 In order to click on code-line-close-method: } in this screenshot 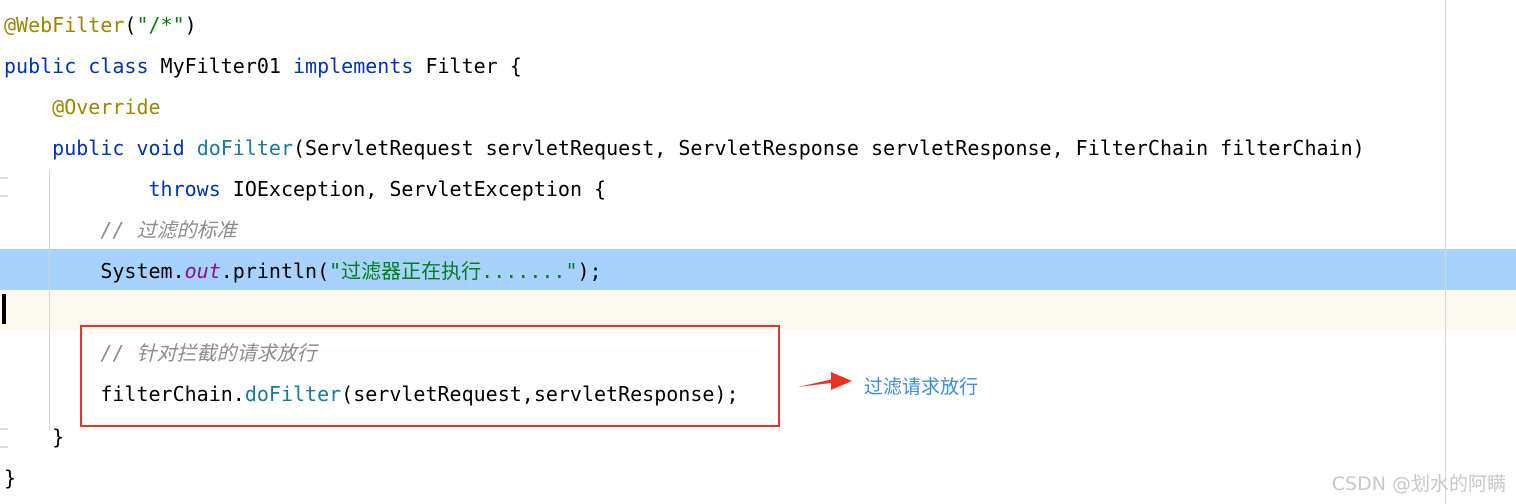, I will do `click(34, 437)`.